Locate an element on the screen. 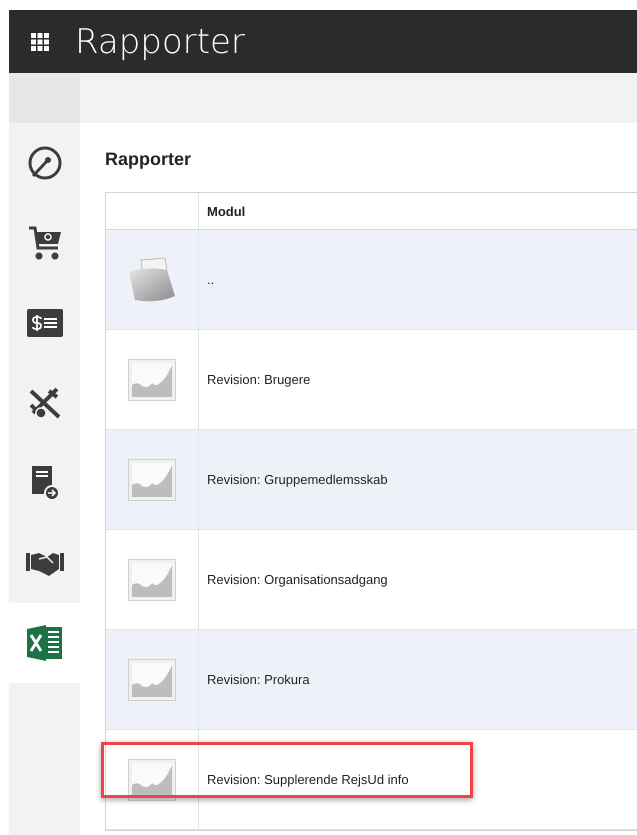 Image resolution: width=637 pixels, height=835 pixels. table-row: Revision: Organisationsadgang is located at coordinates (371, 580).